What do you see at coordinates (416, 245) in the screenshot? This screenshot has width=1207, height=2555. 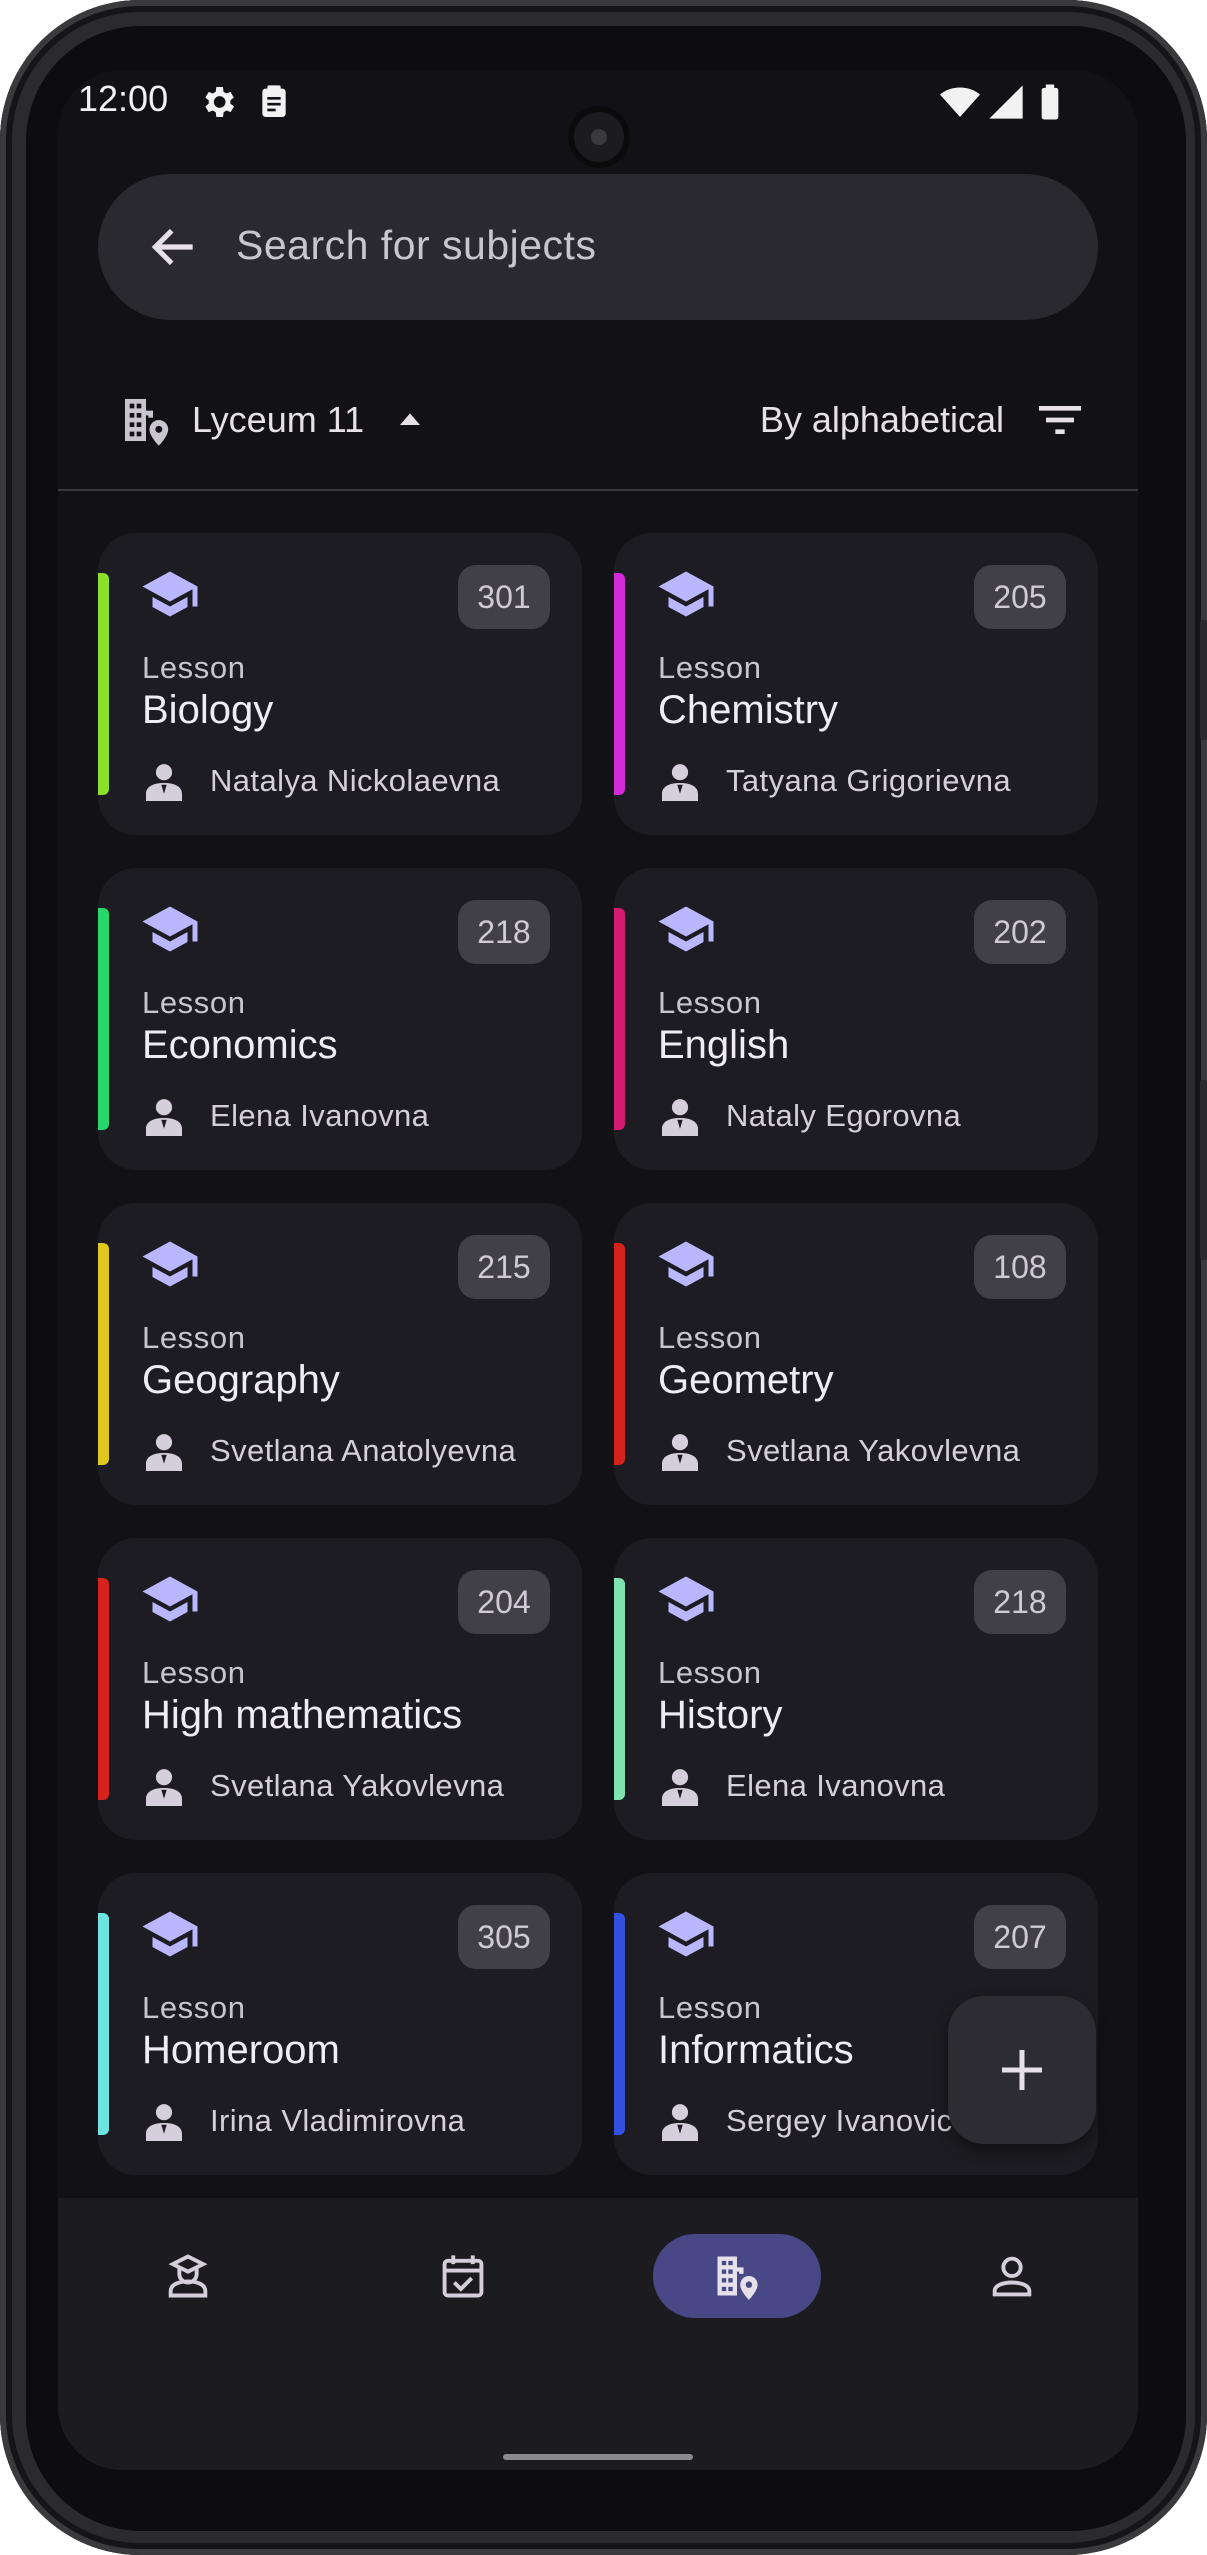 I see `search-input: Search for subjects` at bounding box center [416, 245].